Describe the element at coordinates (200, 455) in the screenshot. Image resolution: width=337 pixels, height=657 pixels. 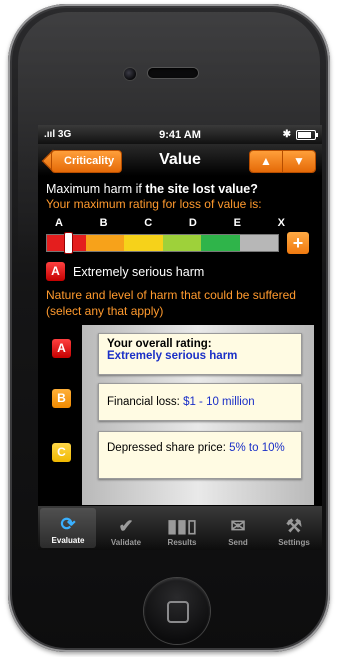
I see `share-price-card: Depressed share price: 5% to 10%` at that location.